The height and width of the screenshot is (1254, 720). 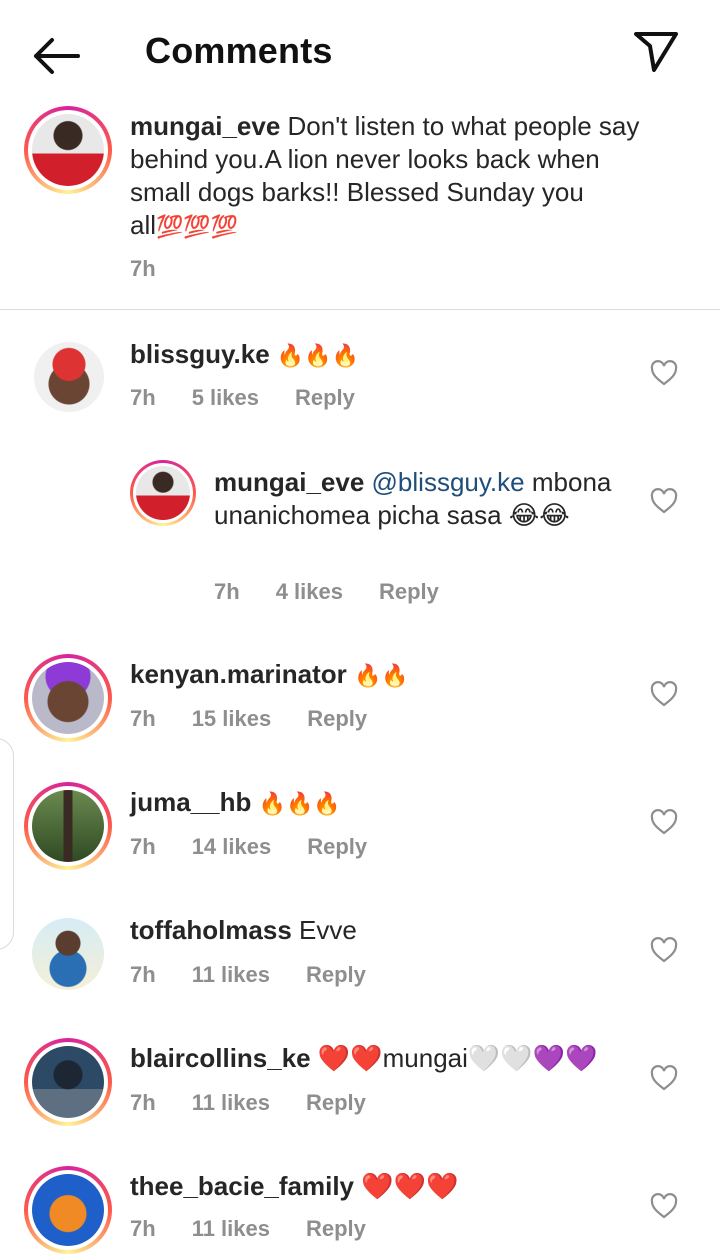 What do you see at coordinates (225, 397) in the screenshot?
I see `comment-likes: 5 likes` at bounding box center [225, 397].